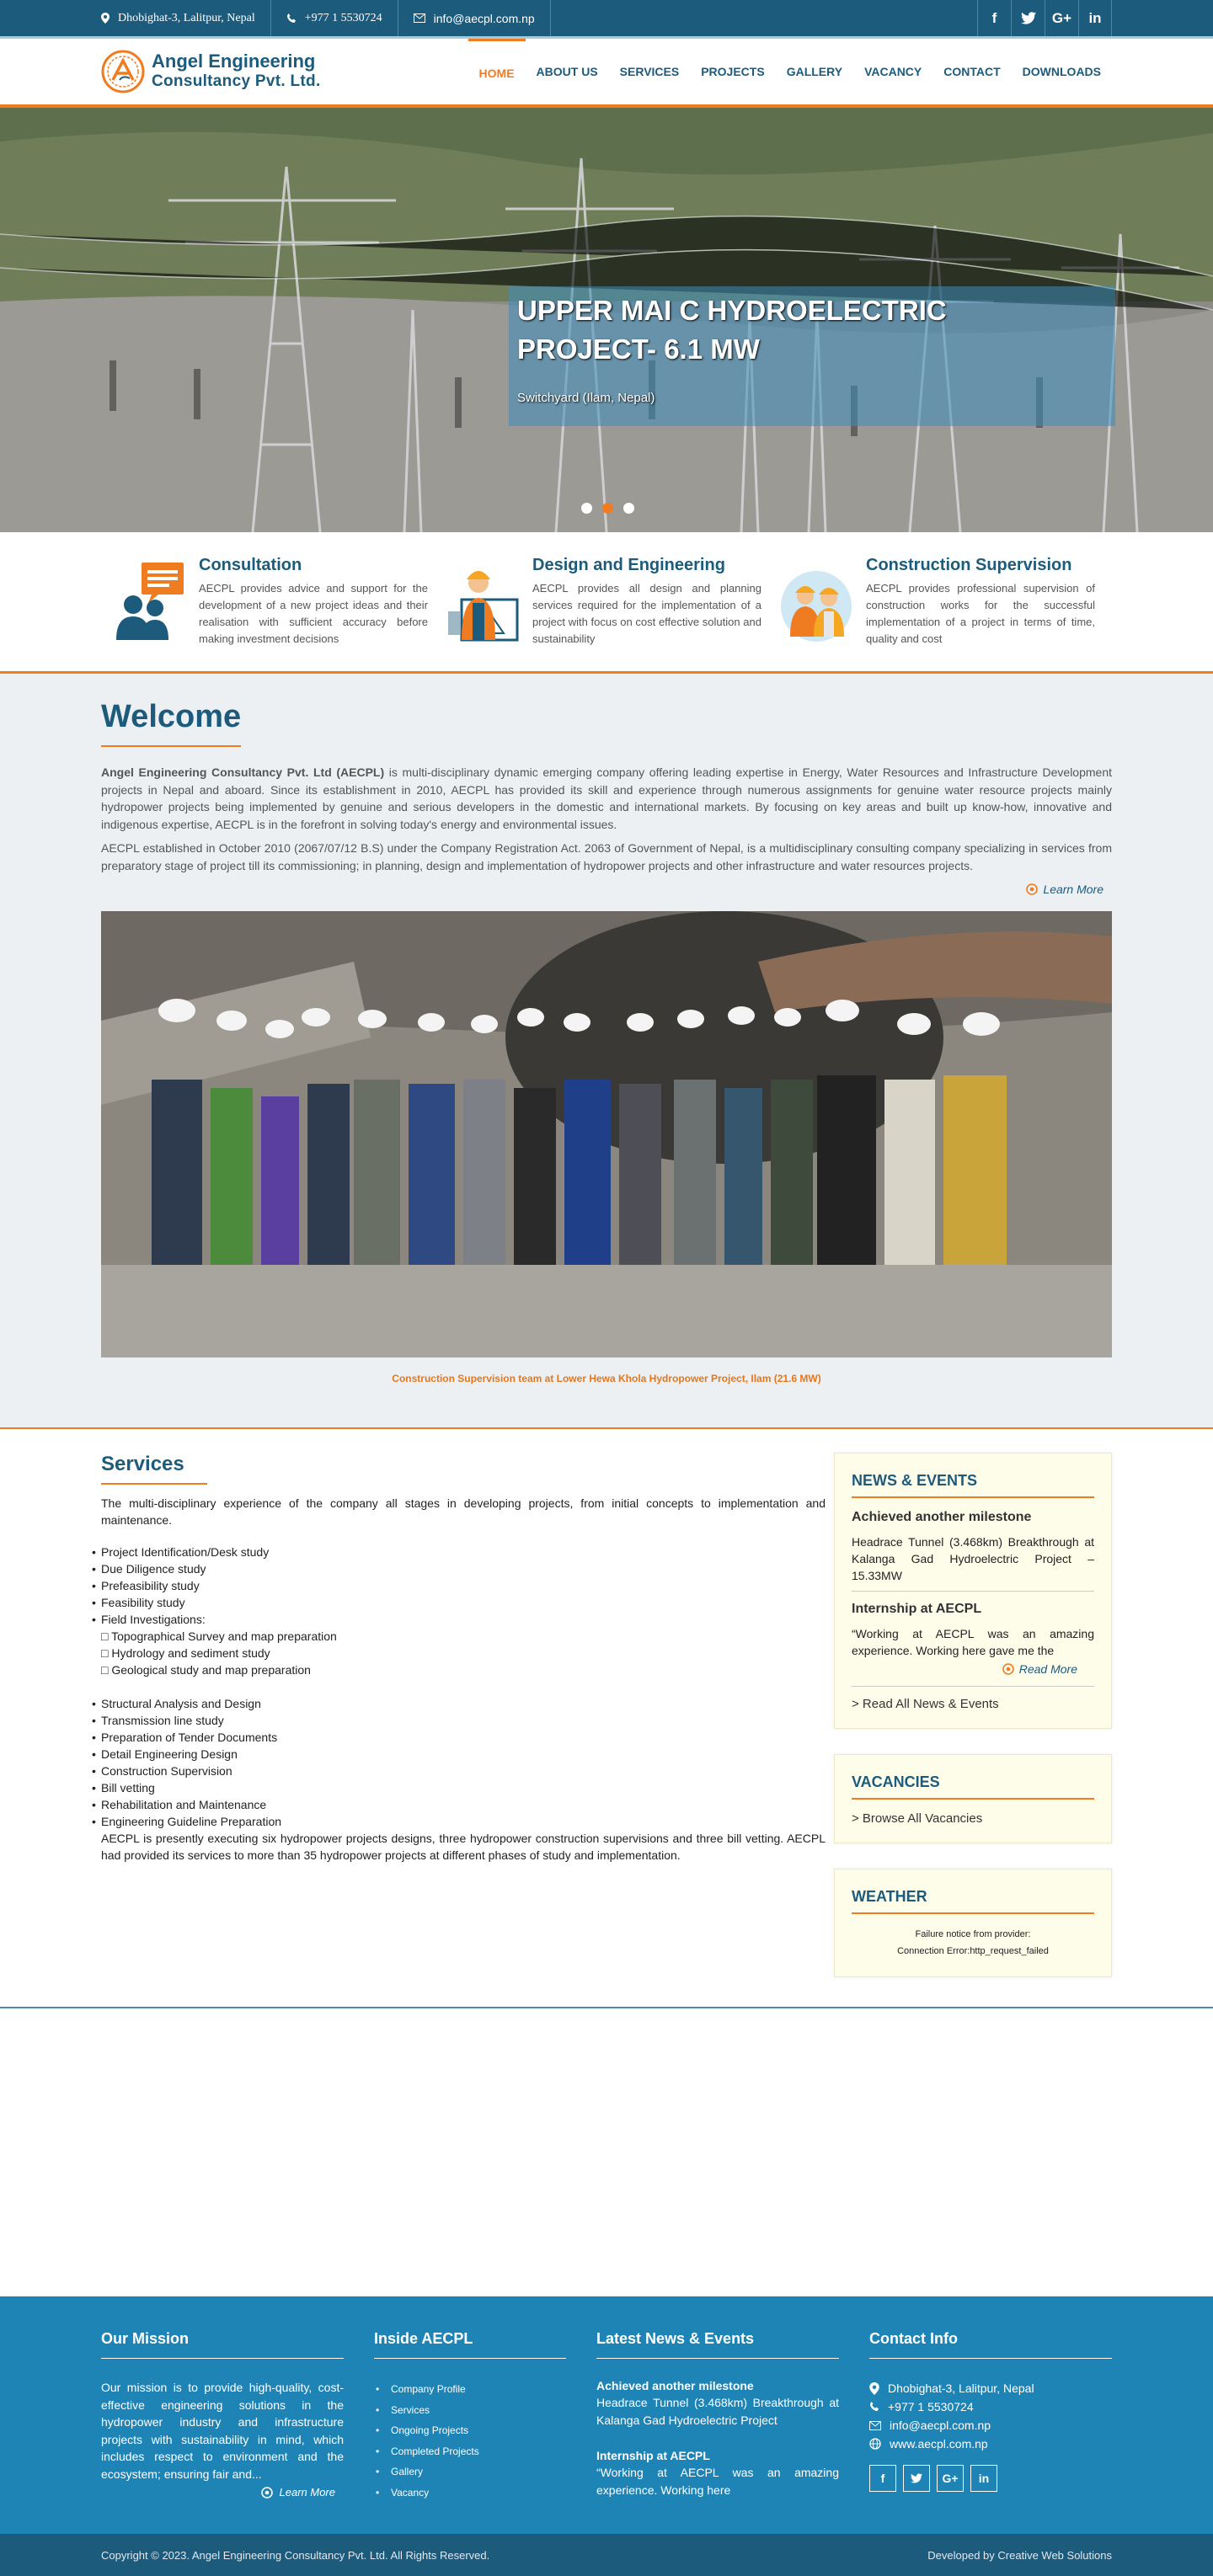 The image size is (1213, 2576). Describe the element at coordinates (459, 1703) in the screenshot. I see `list-item: Structural Analysis and Design` at that location.